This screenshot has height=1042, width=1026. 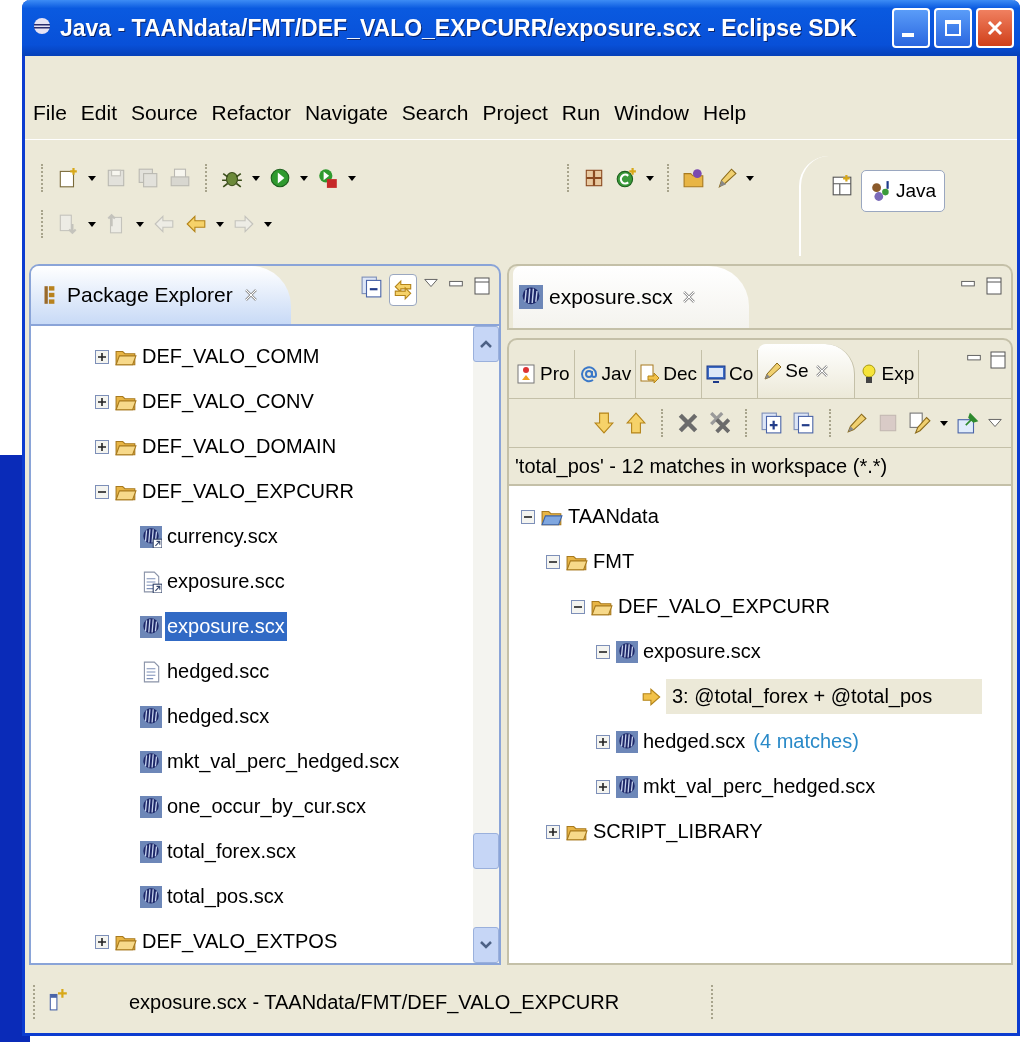 I want to click on tab-label: Jav, so click(x=616, y=374).